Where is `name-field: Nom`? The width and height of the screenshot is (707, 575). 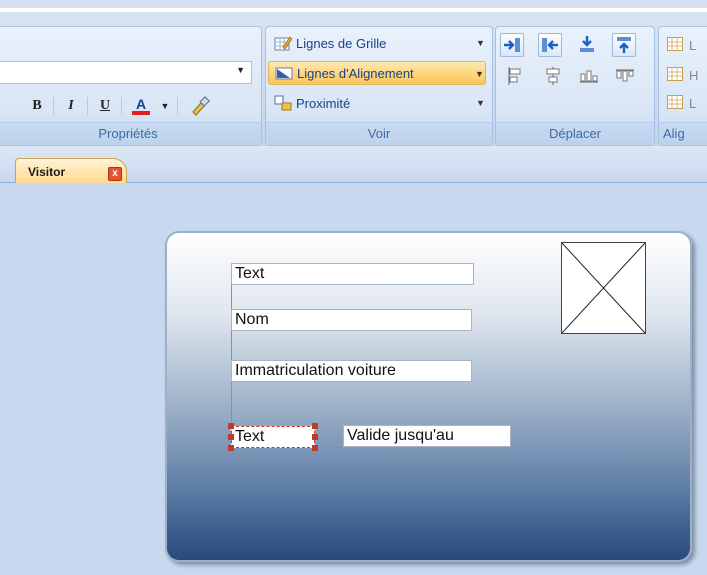
name-field: Nom is located at coordinates (351, 320).